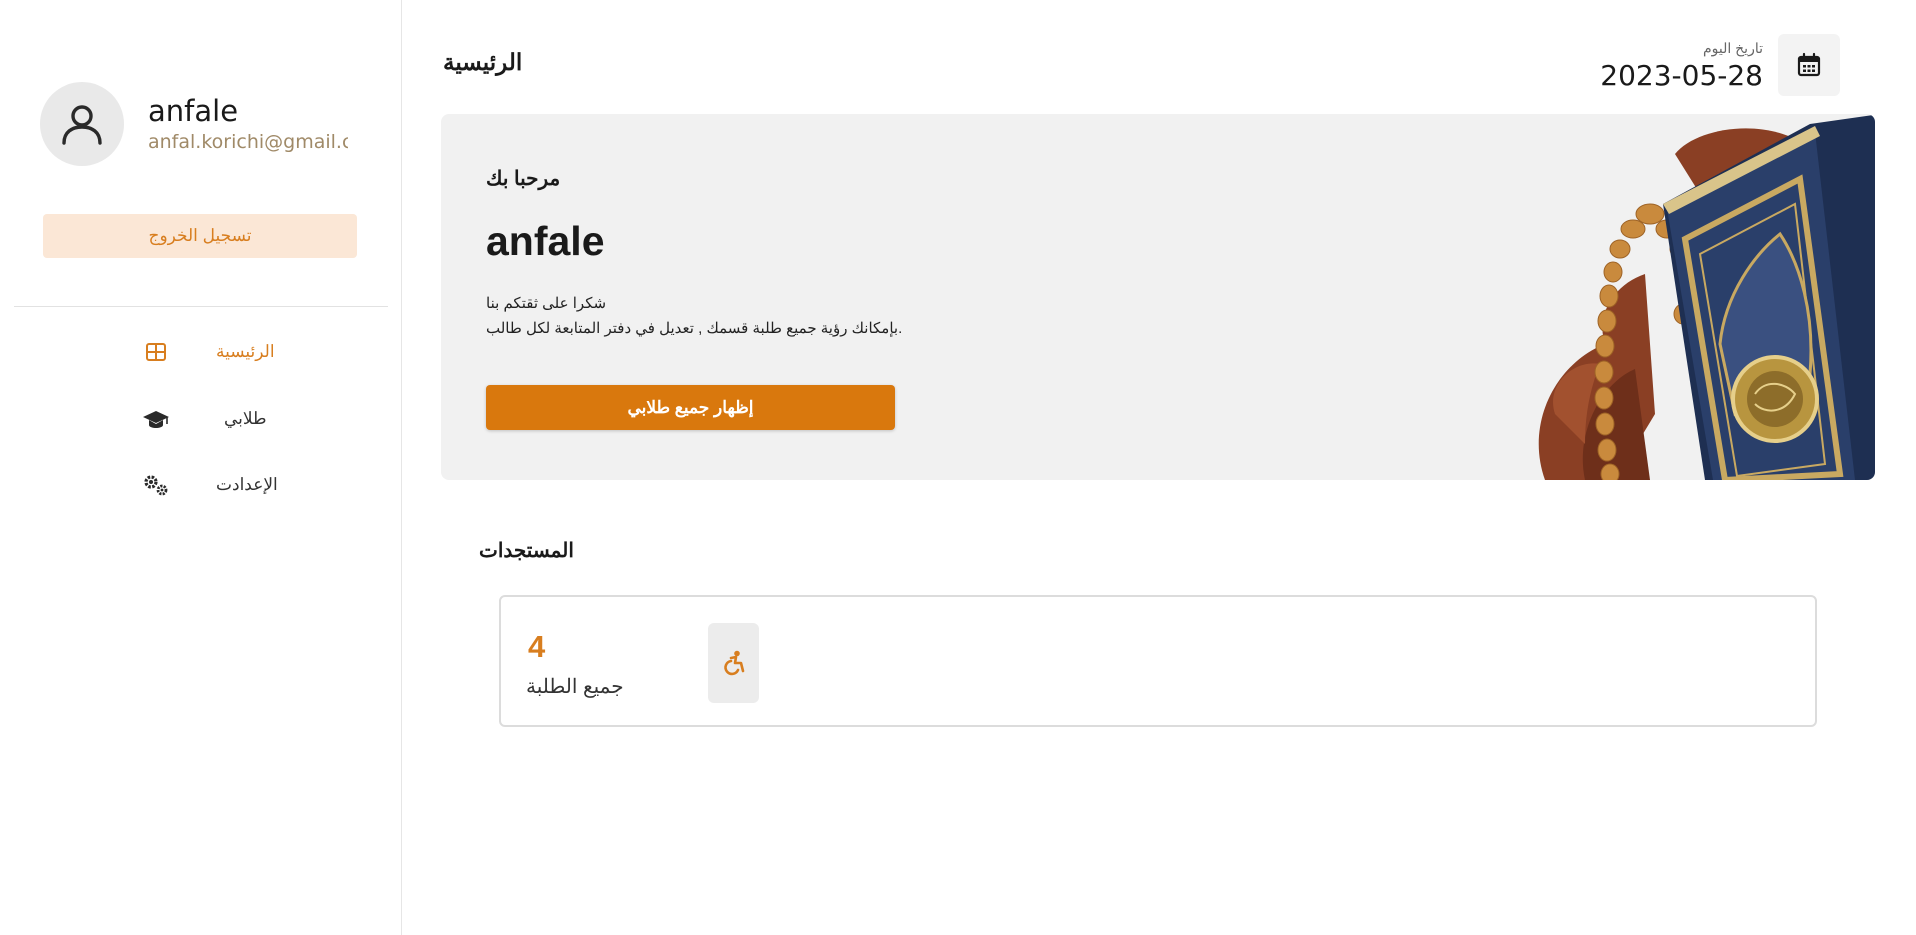 The image size is (1916, 935). I want to click on calendar-icon, so click(1809, 64).